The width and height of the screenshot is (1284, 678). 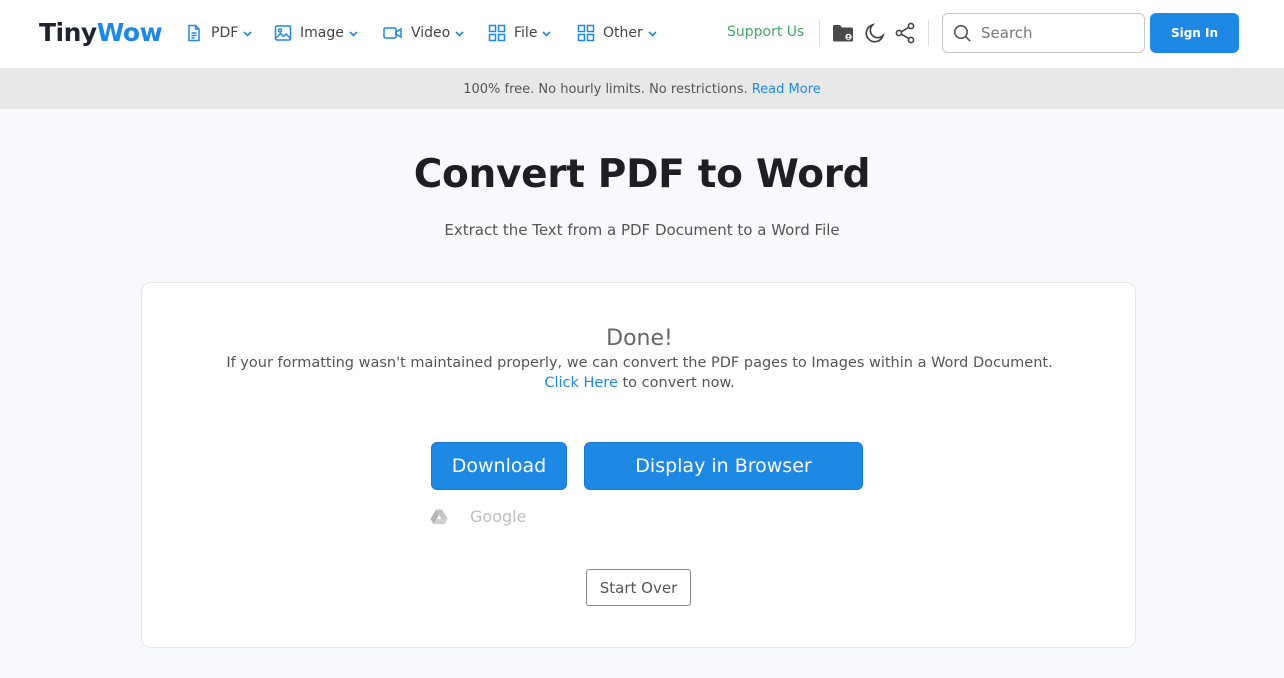 What do you see at coordinates (499, 466) in the screenshot?
I see `download-button: Download` at bounding box center [499, 466].